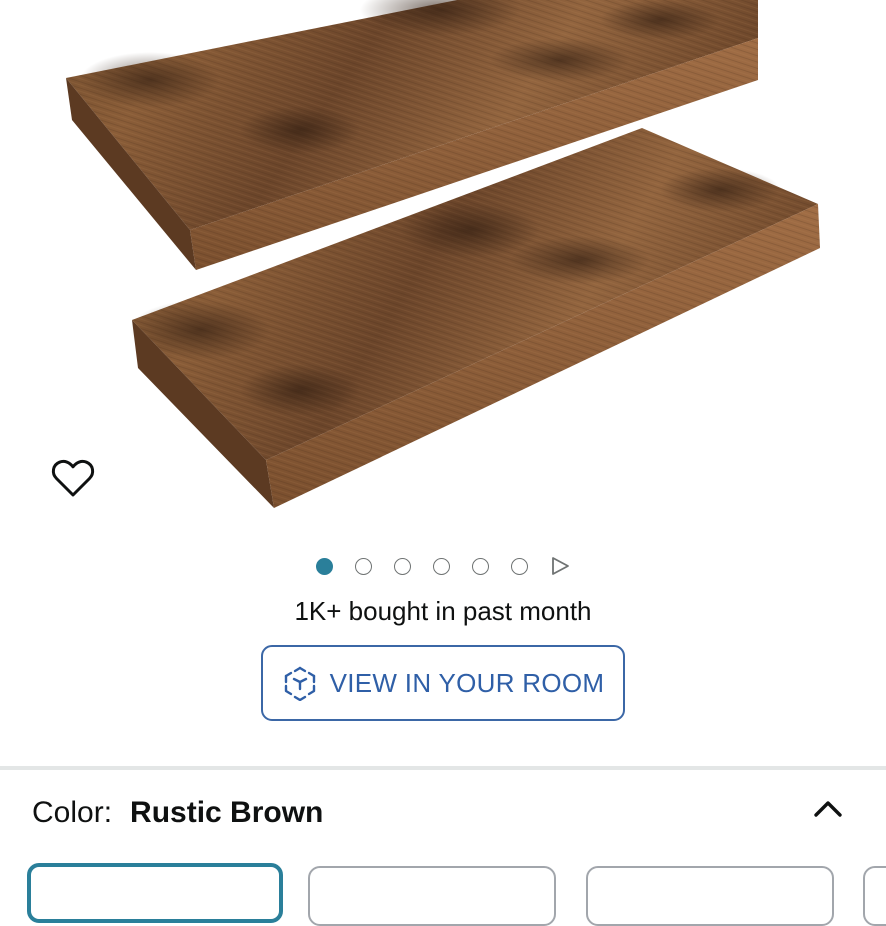 The image size is (886, 926). I want to click on heart-outline-icon, so click(73, 478).